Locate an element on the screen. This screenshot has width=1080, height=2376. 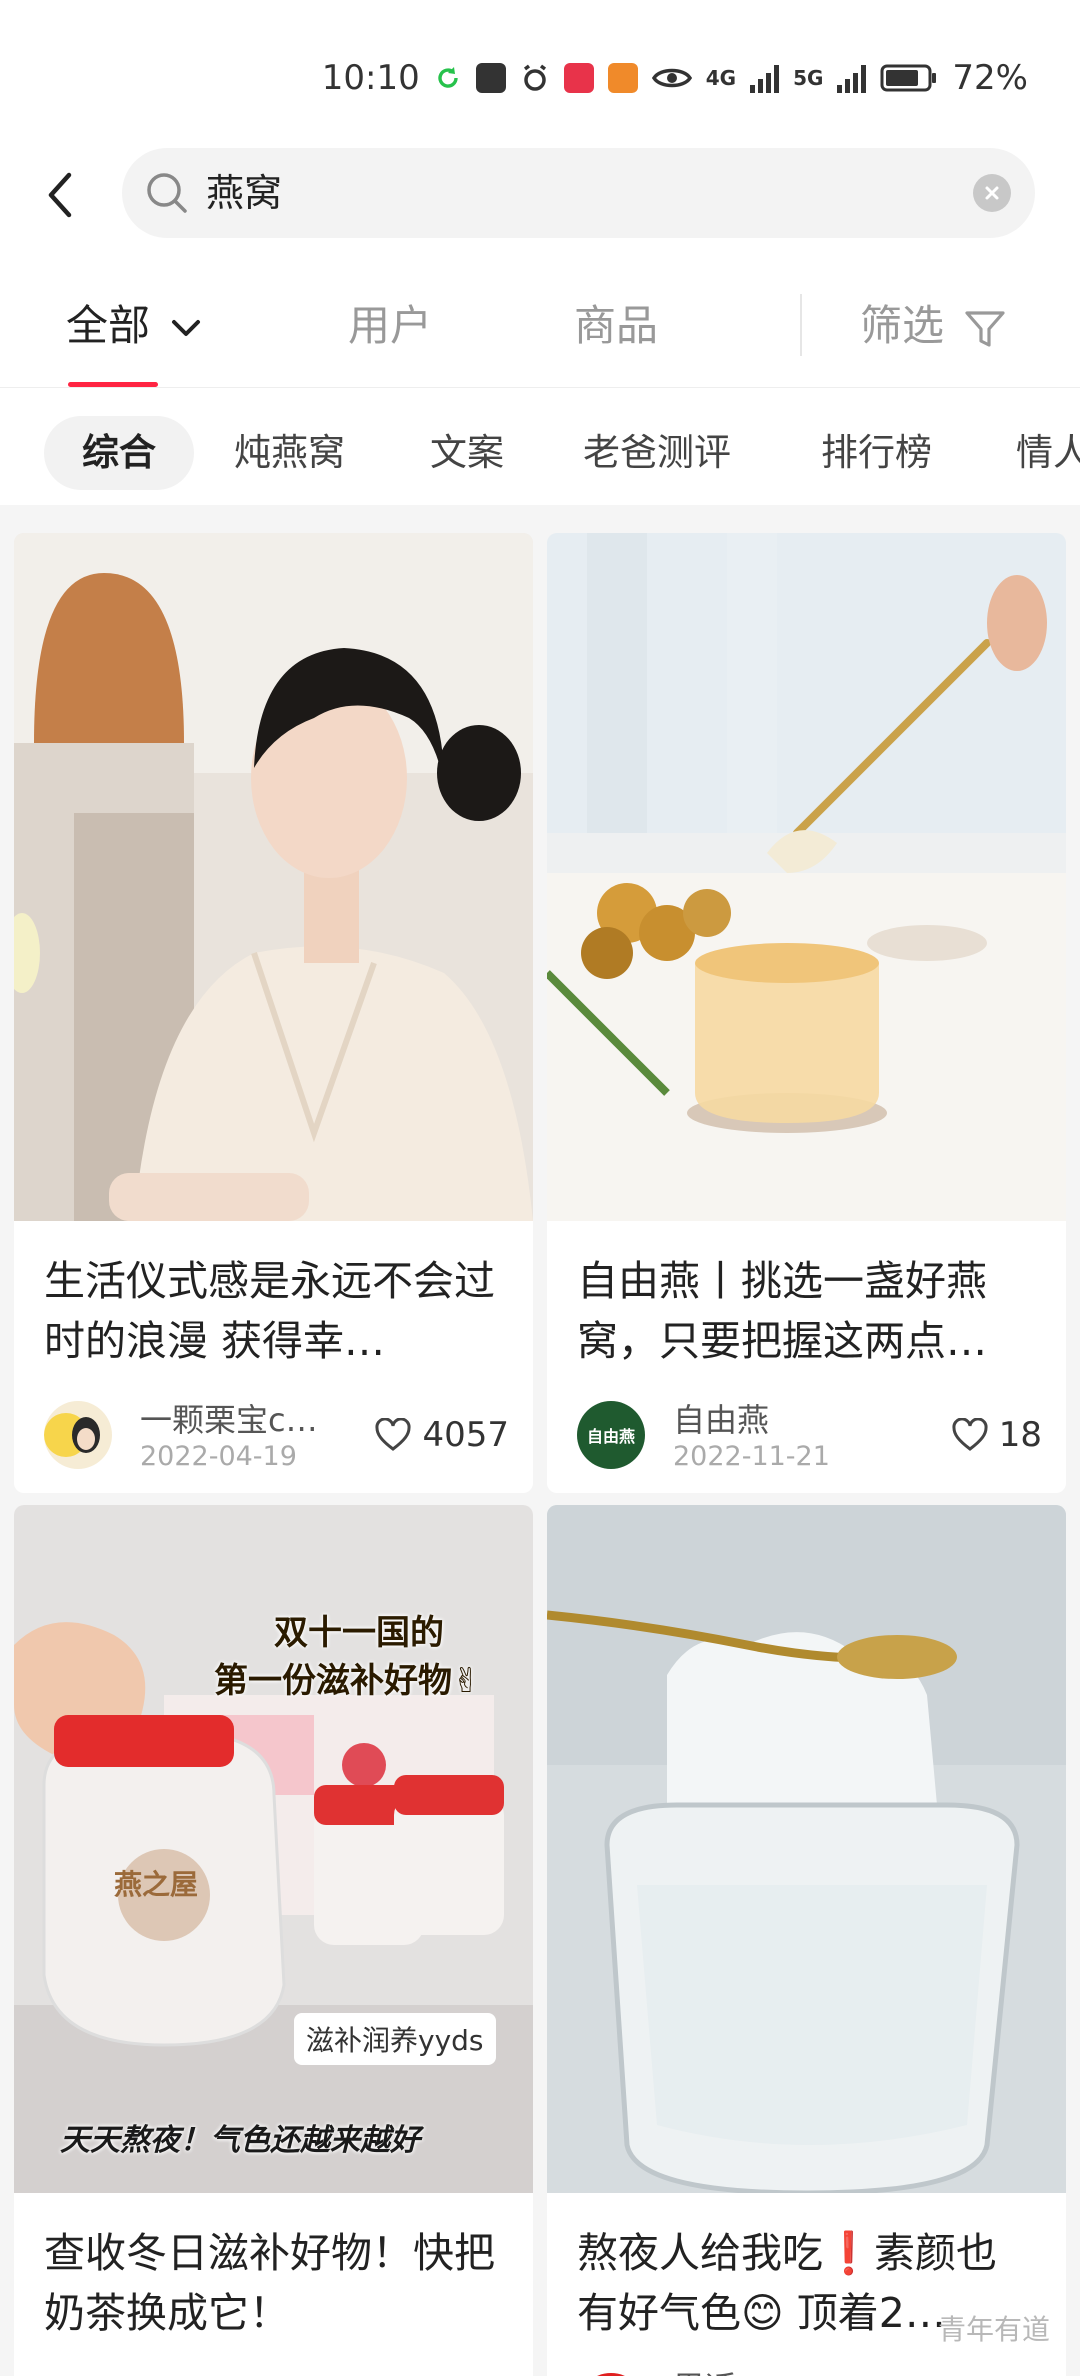
chip-review: 老爸测评 is located at coordinates (657, 453).